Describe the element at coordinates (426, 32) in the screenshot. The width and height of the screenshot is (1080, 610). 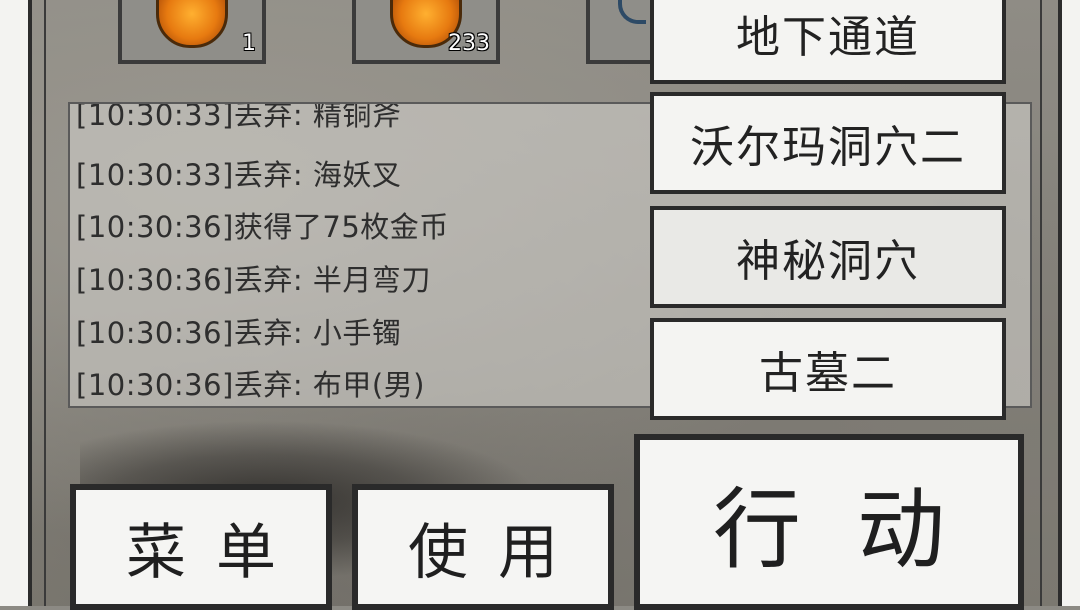
I see `inventory-slot-2: 233` at that location.